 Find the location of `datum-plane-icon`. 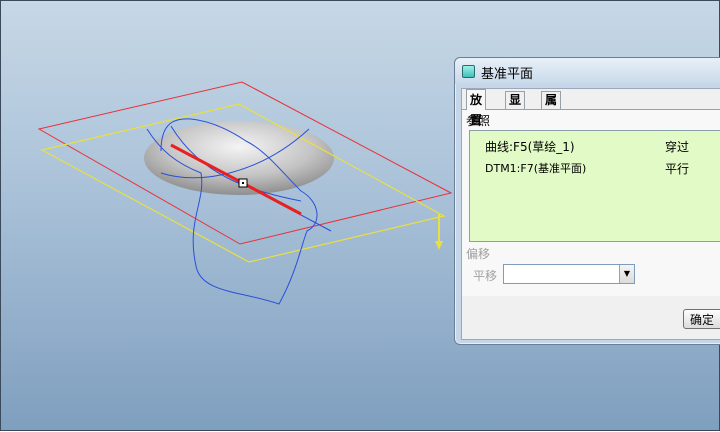

datum-plane-icon is located at coordinates (468, 71).